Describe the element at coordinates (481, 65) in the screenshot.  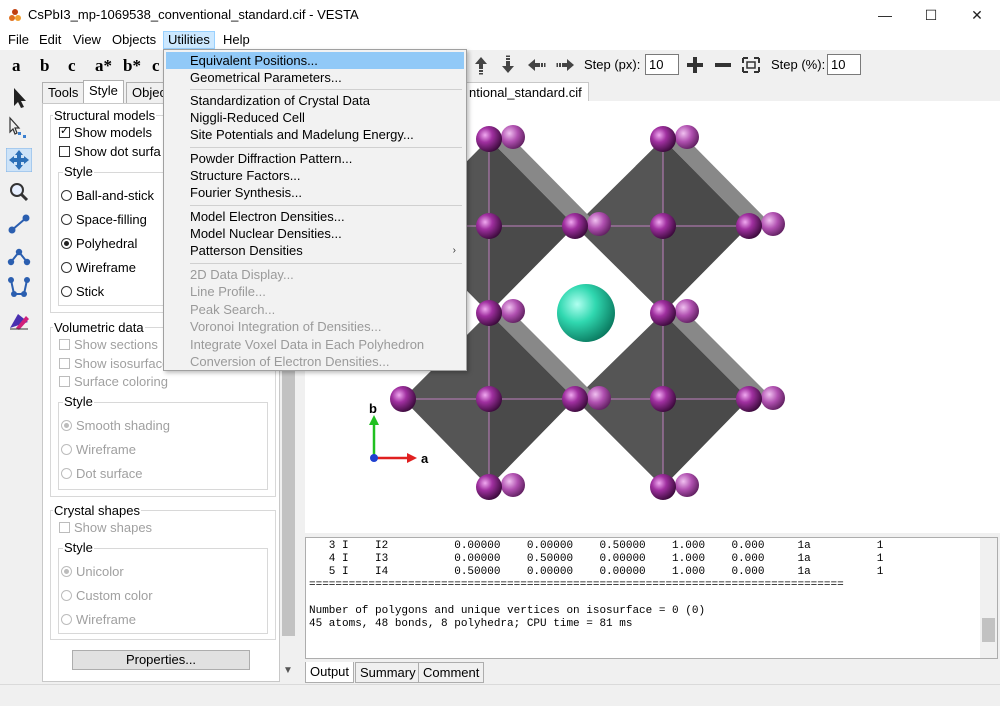
I see `arrow-up-icon` at that location.